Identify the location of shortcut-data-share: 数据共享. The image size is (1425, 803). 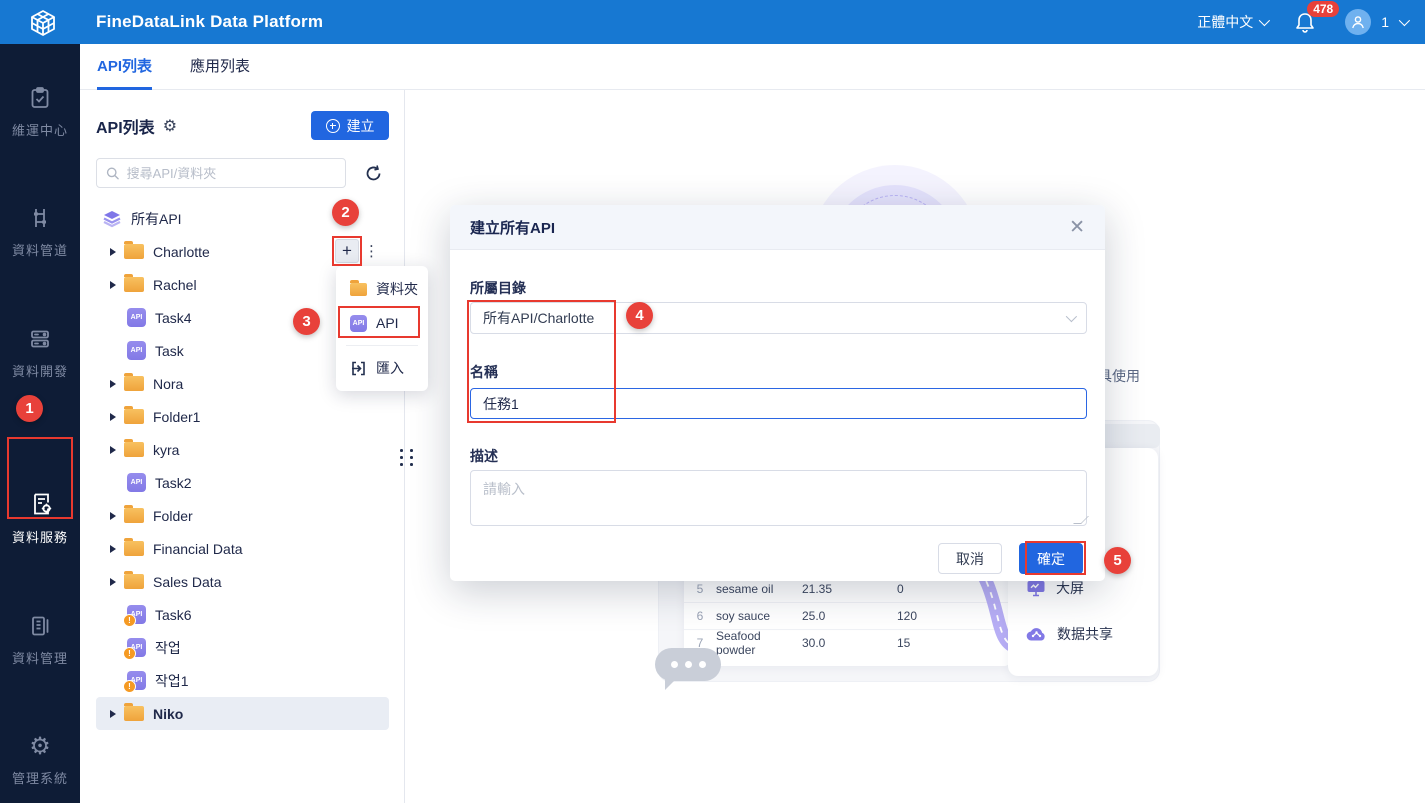
(1069, 634).